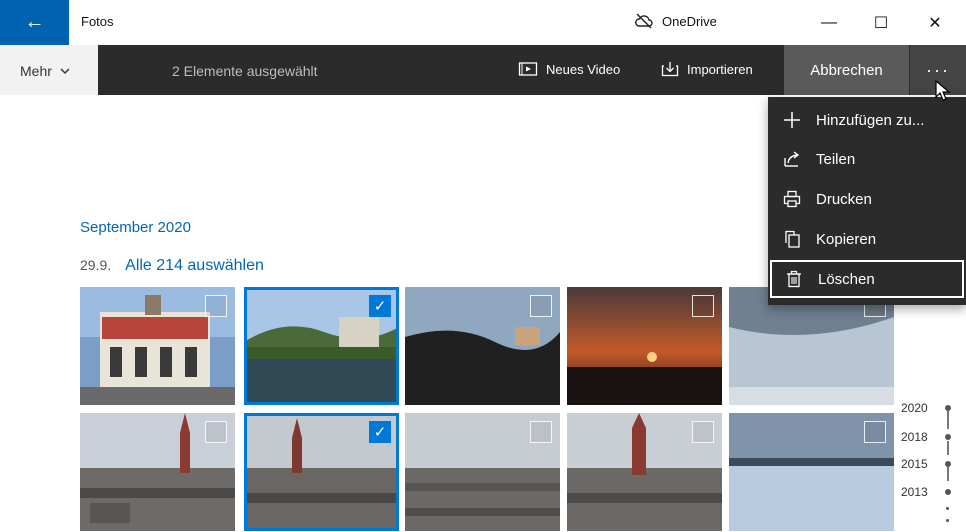  I want to click on day-row: 29.9. Alle 214 auswählen, so click(172, 266).